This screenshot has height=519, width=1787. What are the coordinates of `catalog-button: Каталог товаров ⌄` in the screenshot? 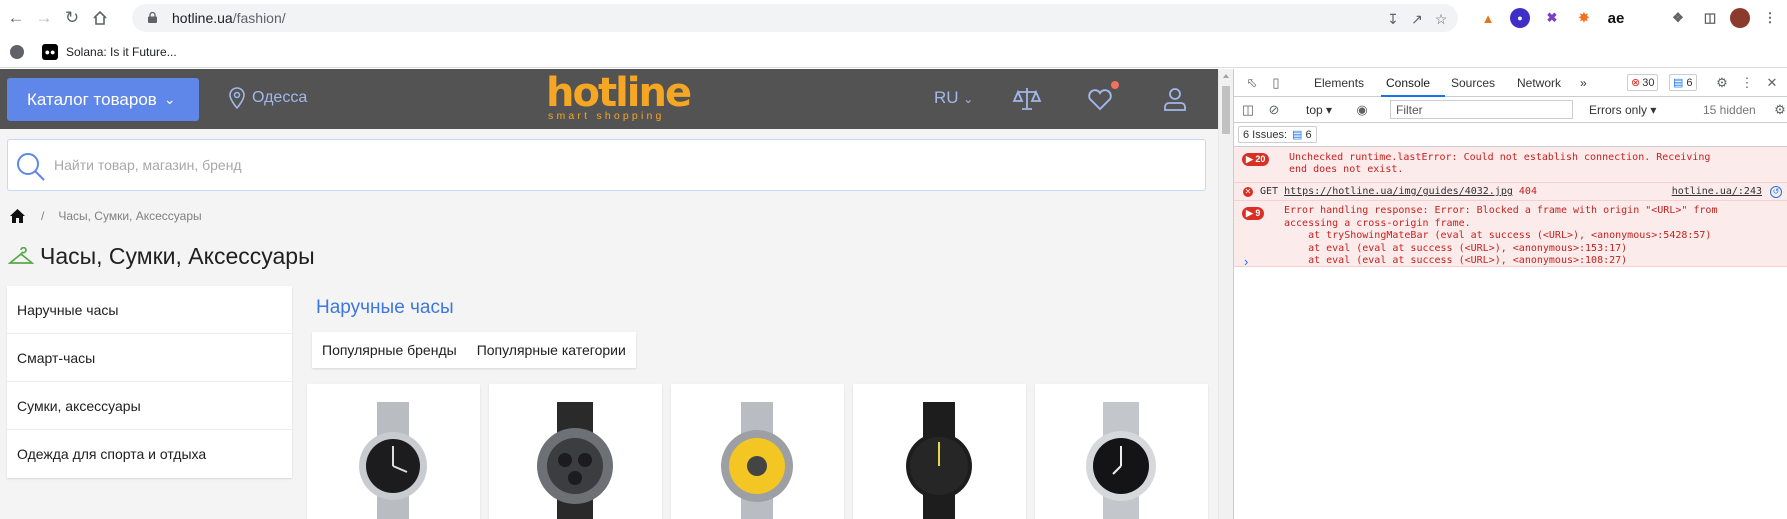 It's located at (103, 99).